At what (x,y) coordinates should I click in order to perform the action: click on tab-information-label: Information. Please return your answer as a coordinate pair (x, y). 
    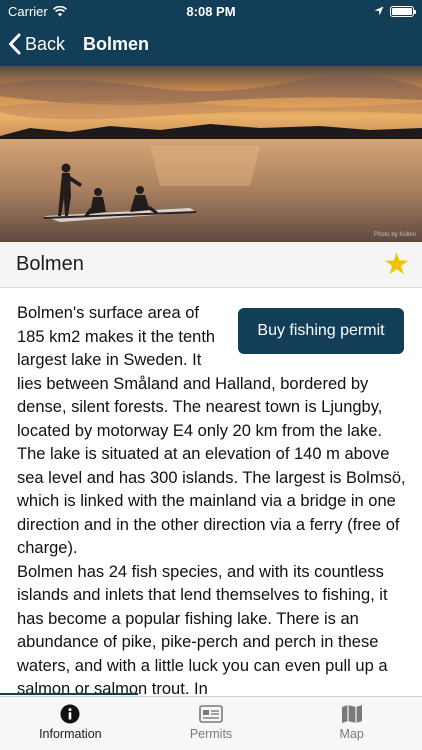
    Looking at the image, I should click on (70, 734).